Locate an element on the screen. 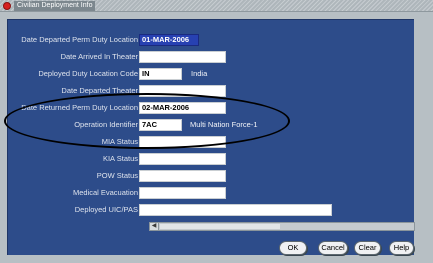 This screenshot has height=263, width=433. deployed-duty-location-description: India is located at coordinates (199, 73).